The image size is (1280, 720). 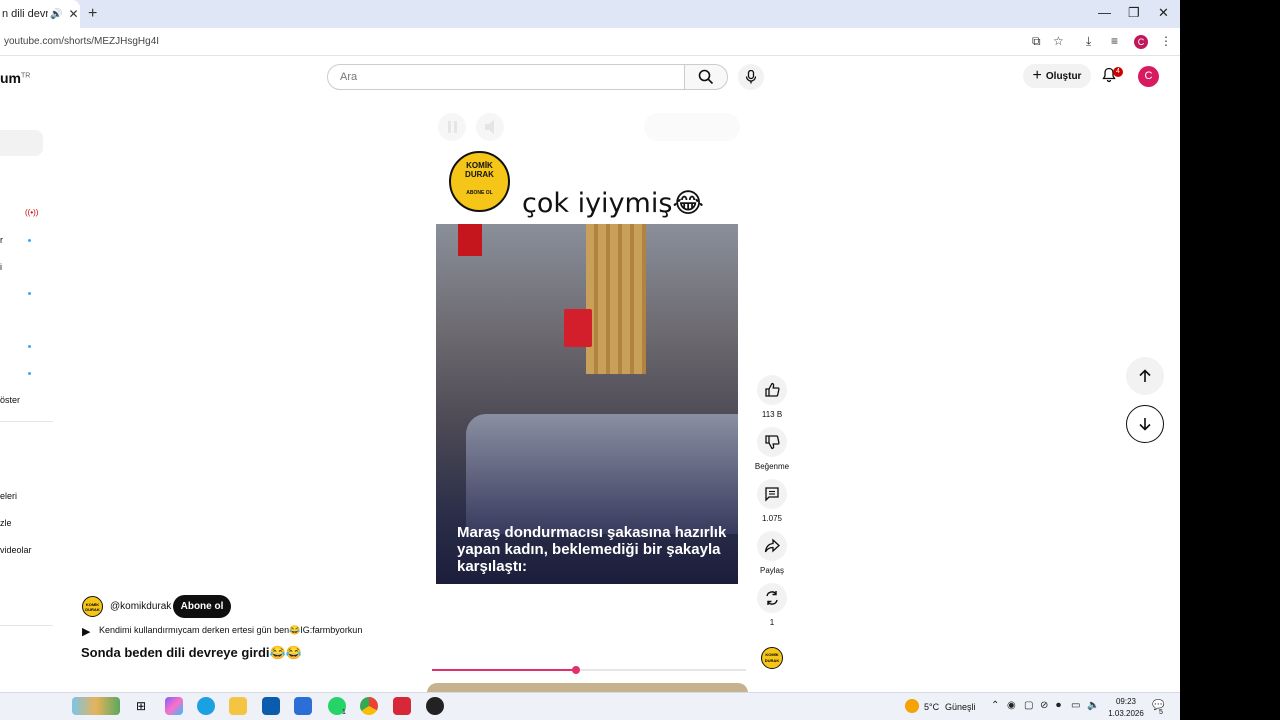 What do you see at coordinates (1063, 76) in the screenshot?
I see `create-label: Oluştur` at bounding box center [1063, 76].